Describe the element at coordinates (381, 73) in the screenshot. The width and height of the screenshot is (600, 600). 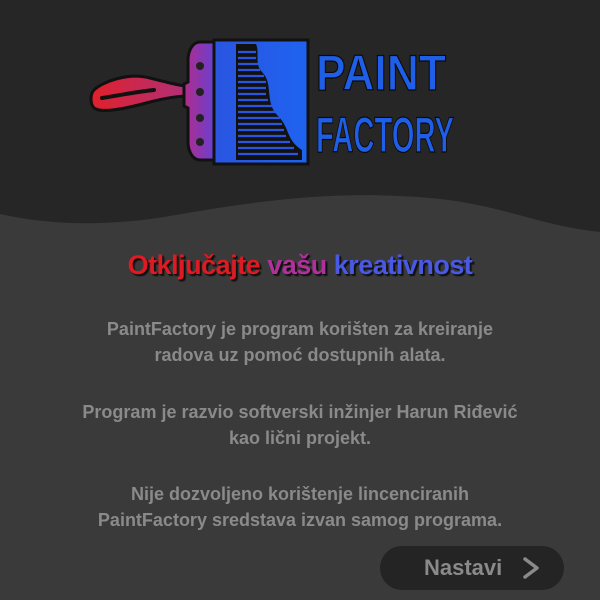
I see `brand-line1: PAINT` at that location.